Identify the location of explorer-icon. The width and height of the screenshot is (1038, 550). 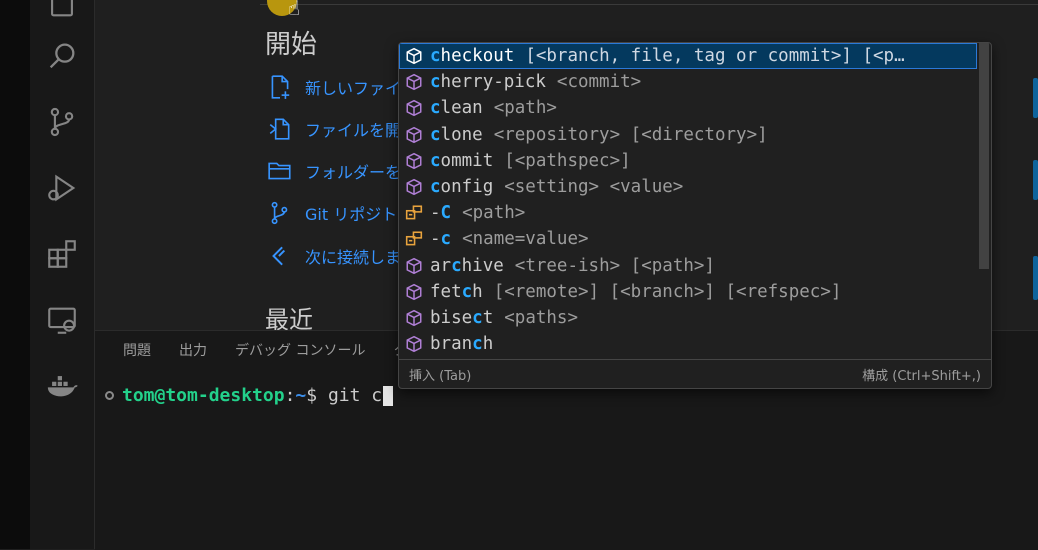
(62, 11).